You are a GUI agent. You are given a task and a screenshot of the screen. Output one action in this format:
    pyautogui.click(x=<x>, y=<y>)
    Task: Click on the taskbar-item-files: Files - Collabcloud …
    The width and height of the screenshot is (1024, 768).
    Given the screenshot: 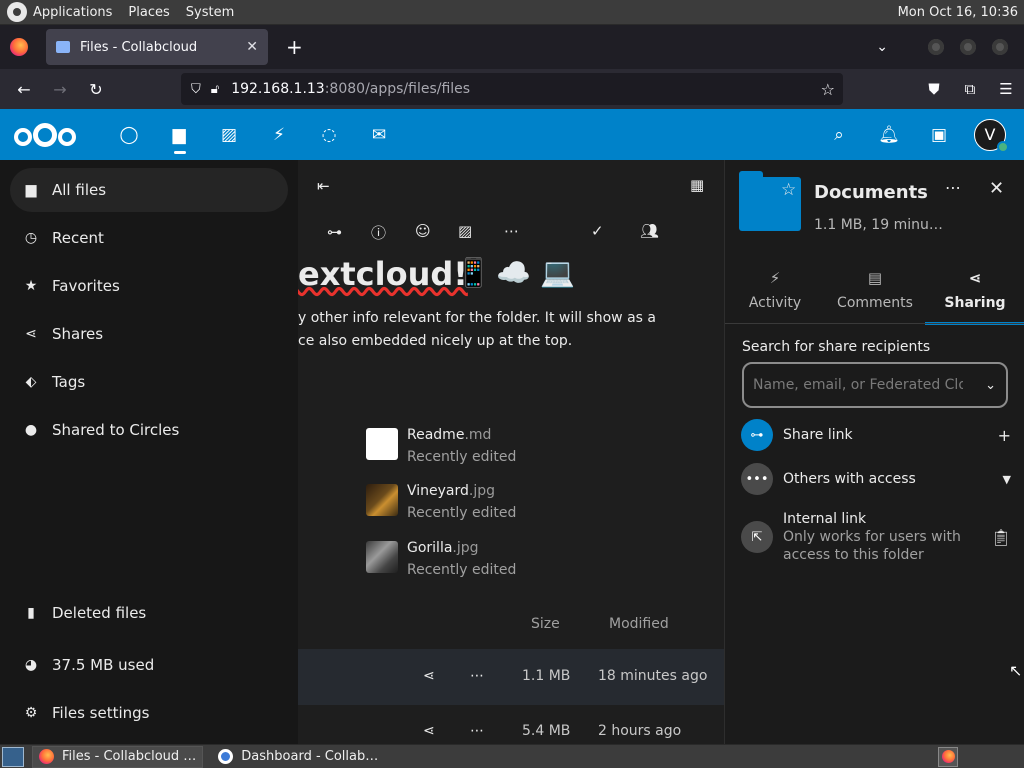 What is the action you would take?
    pyautogui.click(x=118, y=756)
    